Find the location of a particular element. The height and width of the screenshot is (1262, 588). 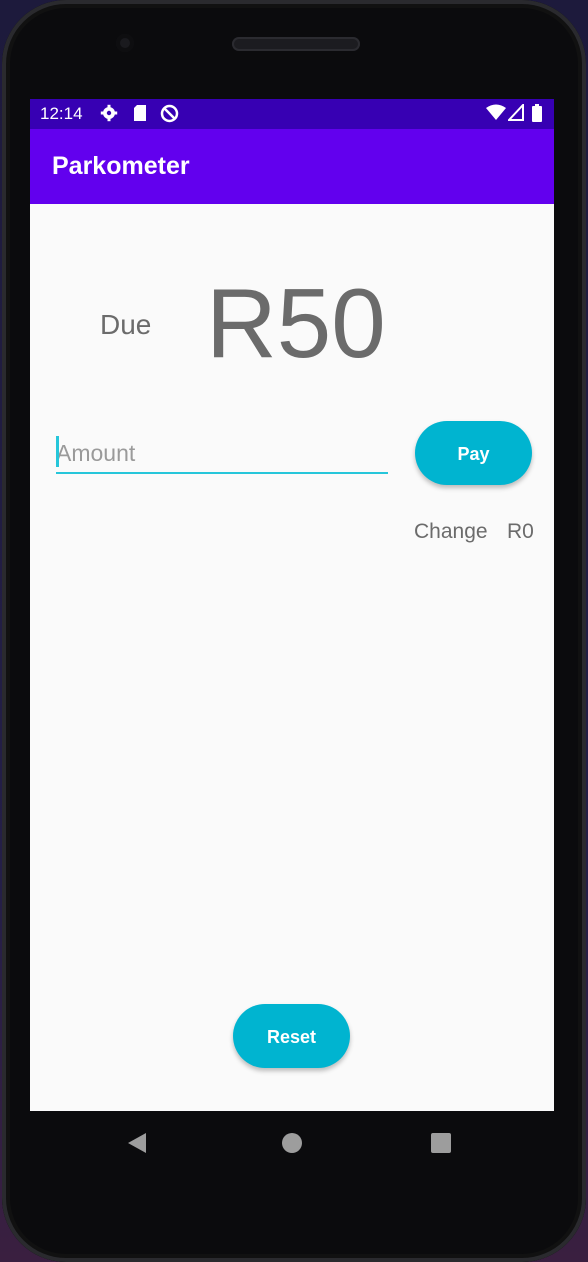

navigation-bar is located at coordinates (292, 1143).